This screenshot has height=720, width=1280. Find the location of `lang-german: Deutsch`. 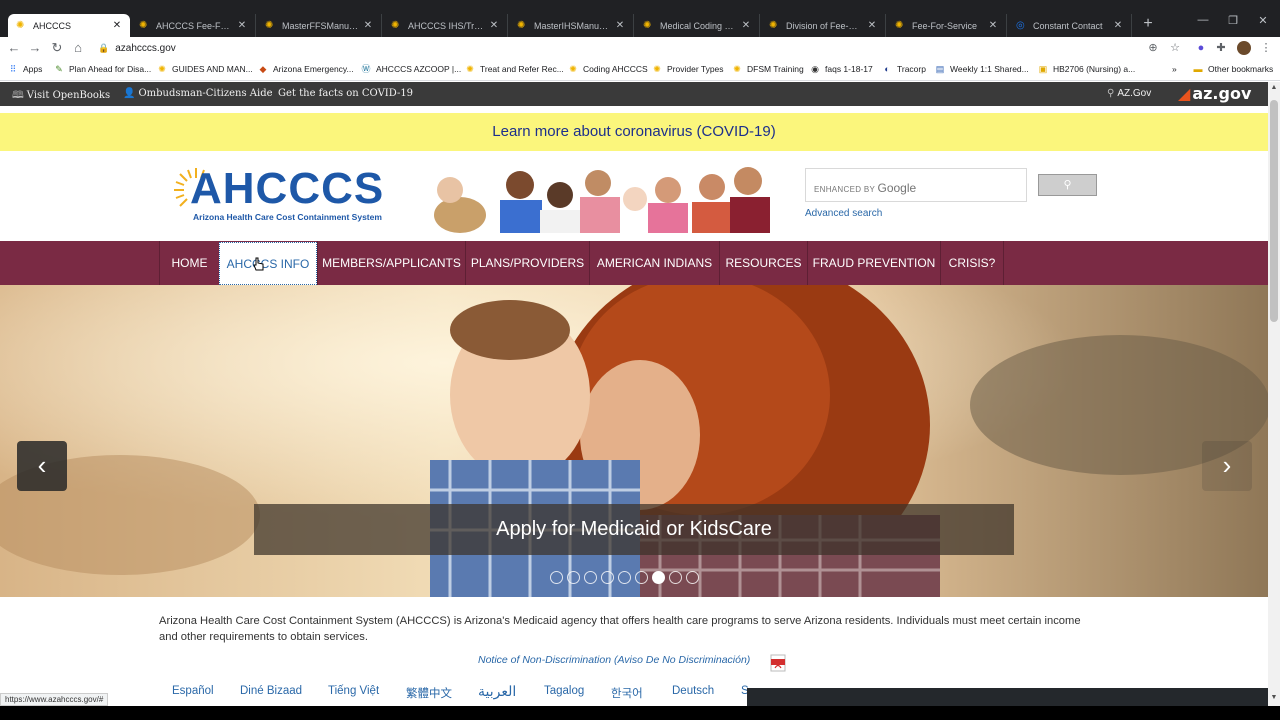

lang-german: Deutsch is located at coordinates (693, 691).